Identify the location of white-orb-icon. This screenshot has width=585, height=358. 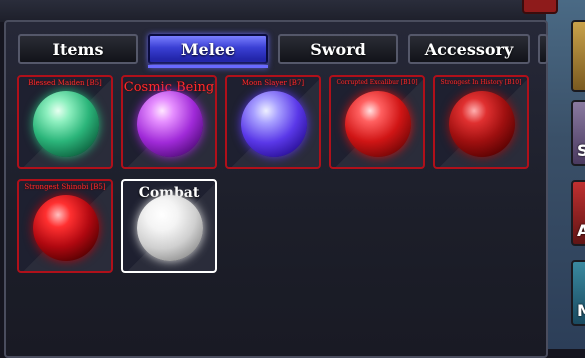
(170, 228).